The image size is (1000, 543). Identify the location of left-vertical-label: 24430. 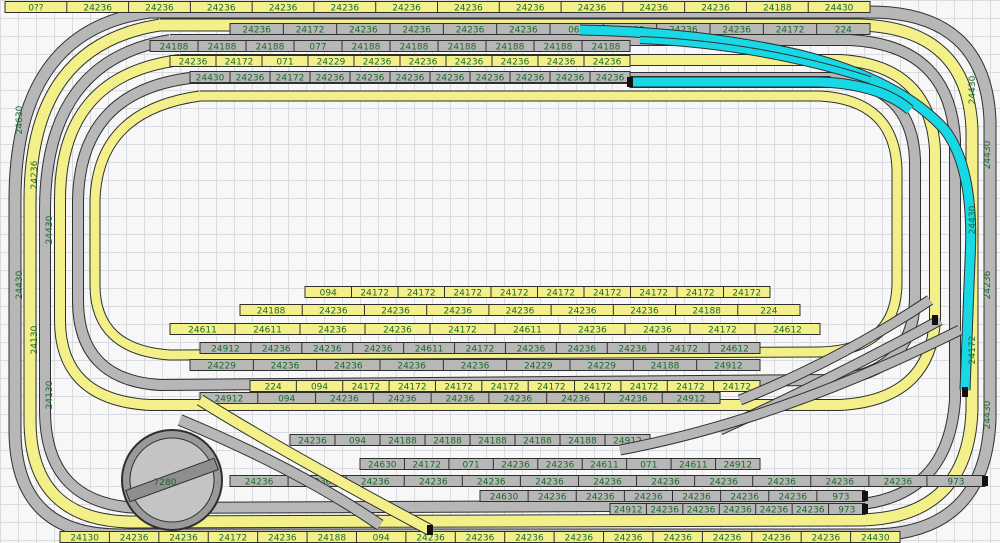
(20, 284).